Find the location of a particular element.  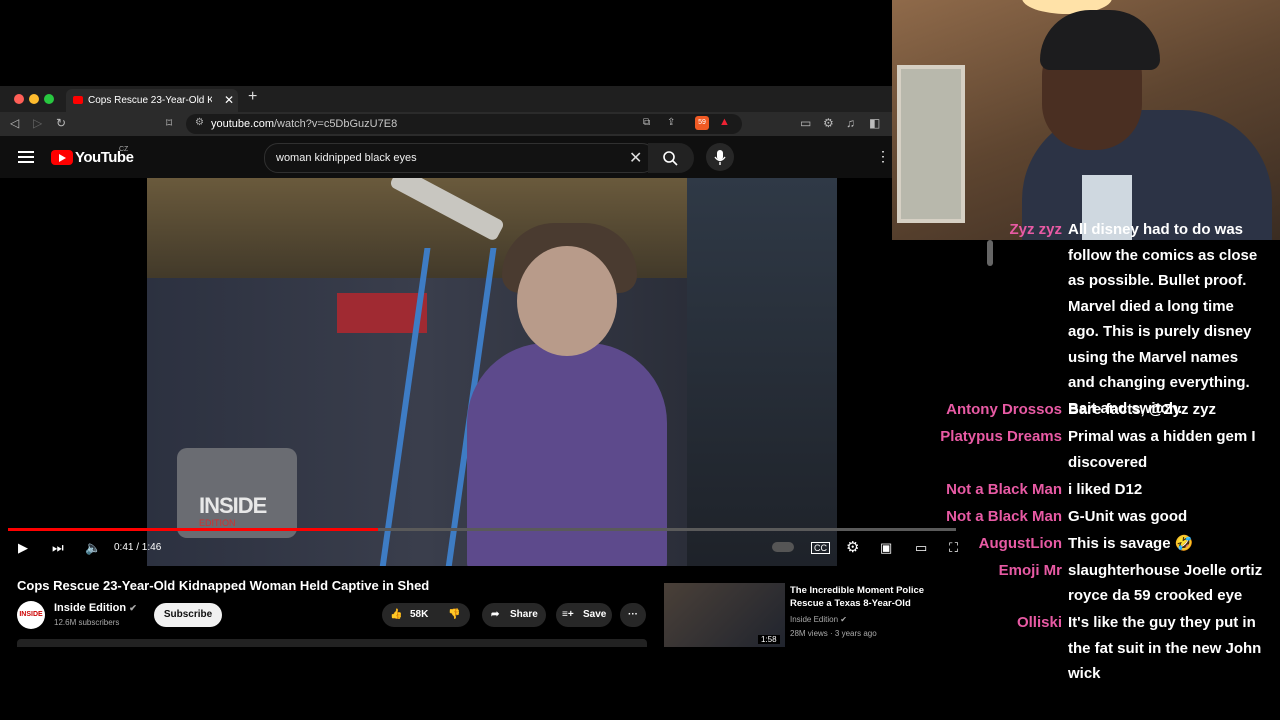

video-frame-person is located at coordinates (567, 454).